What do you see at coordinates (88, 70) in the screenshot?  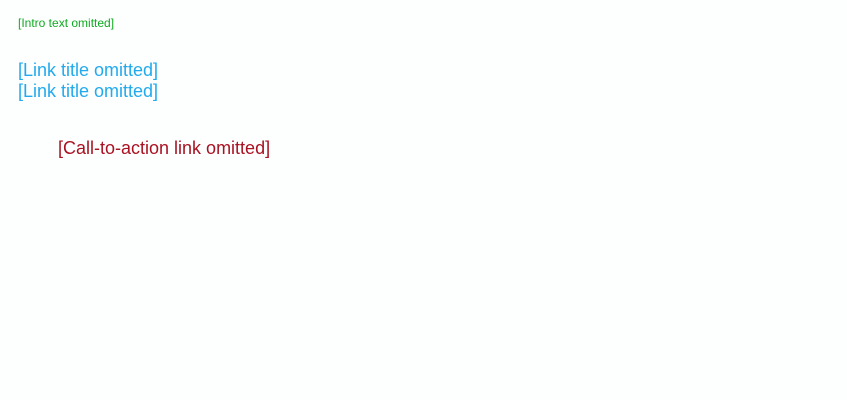 I see `gallery-link-1: [Link title omitted]` at bounding box center [88, 70].